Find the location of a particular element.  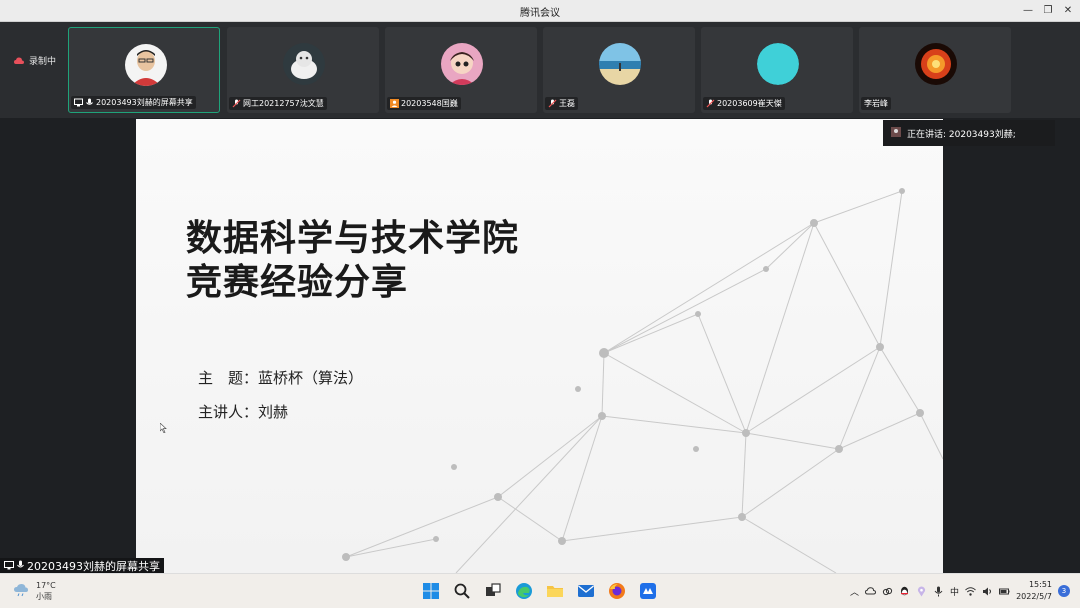

location-icon is located at coordinates (921, 591).